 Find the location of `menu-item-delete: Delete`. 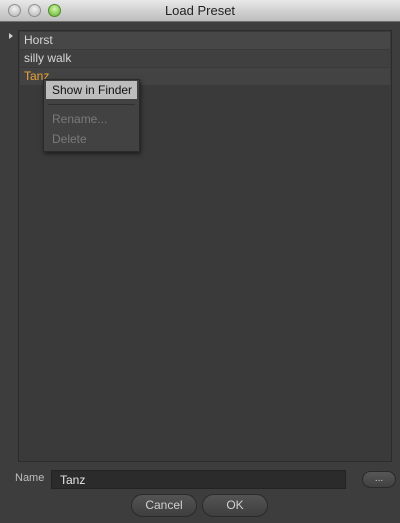

menu-item-delete: Delete is located at coordinates (91, 139).